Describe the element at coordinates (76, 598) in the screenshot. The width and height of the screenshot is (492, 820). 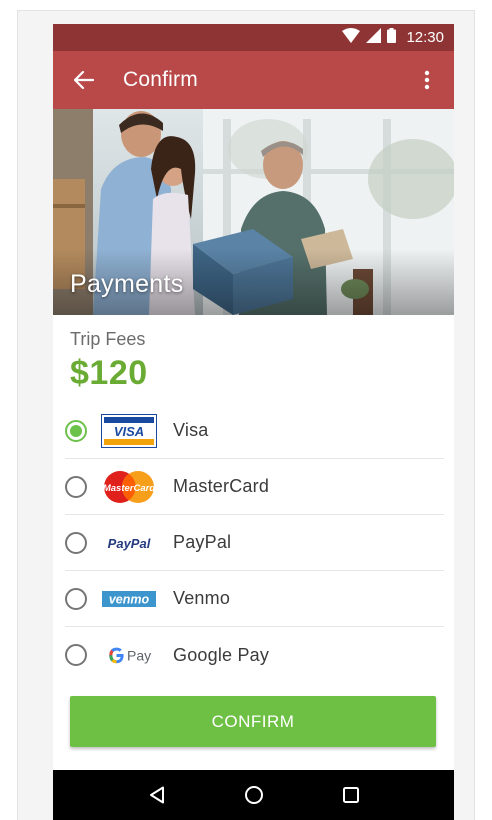
I see `radio-button-venmo` at that location.